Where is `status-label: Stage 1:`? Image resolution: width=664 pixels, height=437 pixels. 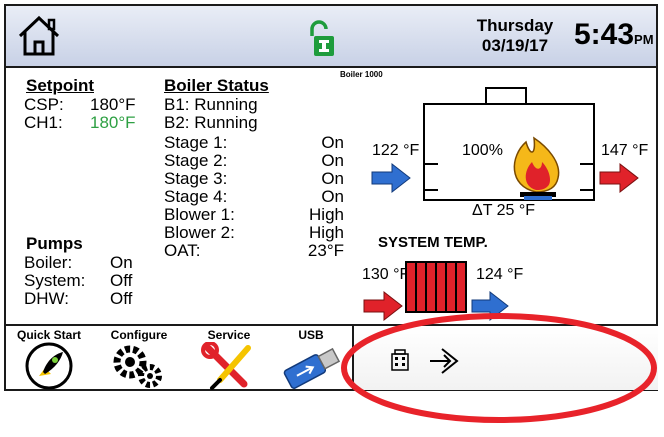
status-label: Stage 1: is located at coordinates (196, 142).